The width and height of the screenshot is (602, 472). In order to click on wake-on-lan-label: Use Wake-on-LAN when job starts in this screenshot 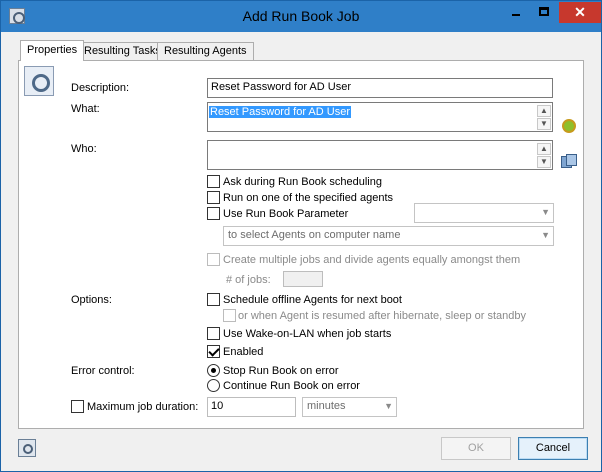, I will do `click(307, 334)`.